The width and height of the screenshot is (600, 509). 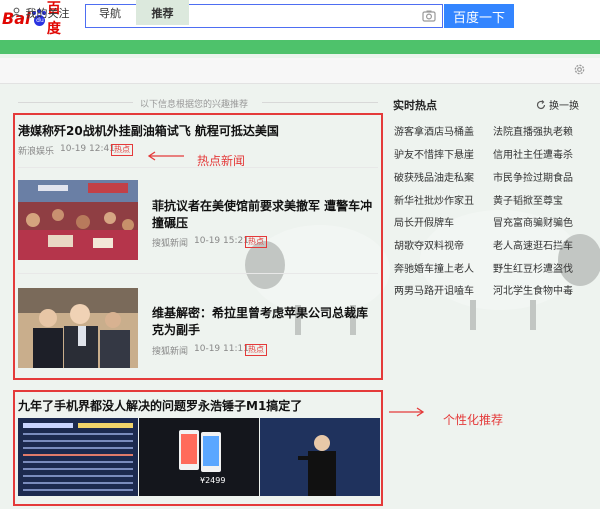 I want to click on hot-list-item: 法院直播强执老赖, so click(x=533, y=130).